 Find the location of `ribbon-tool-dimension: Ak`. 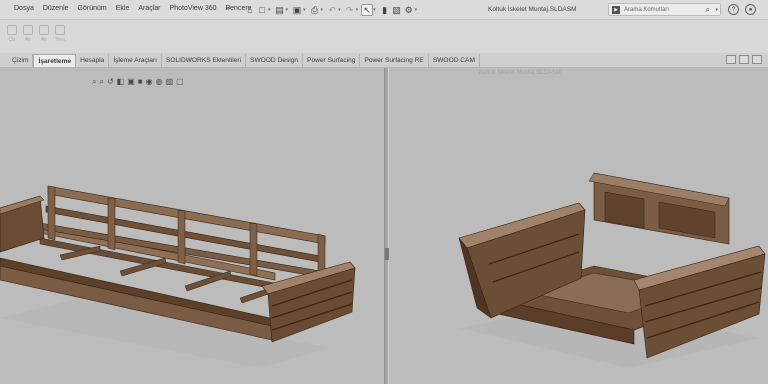

ribbon-tool-dimension: Ak is located at coordinates (28, 34).